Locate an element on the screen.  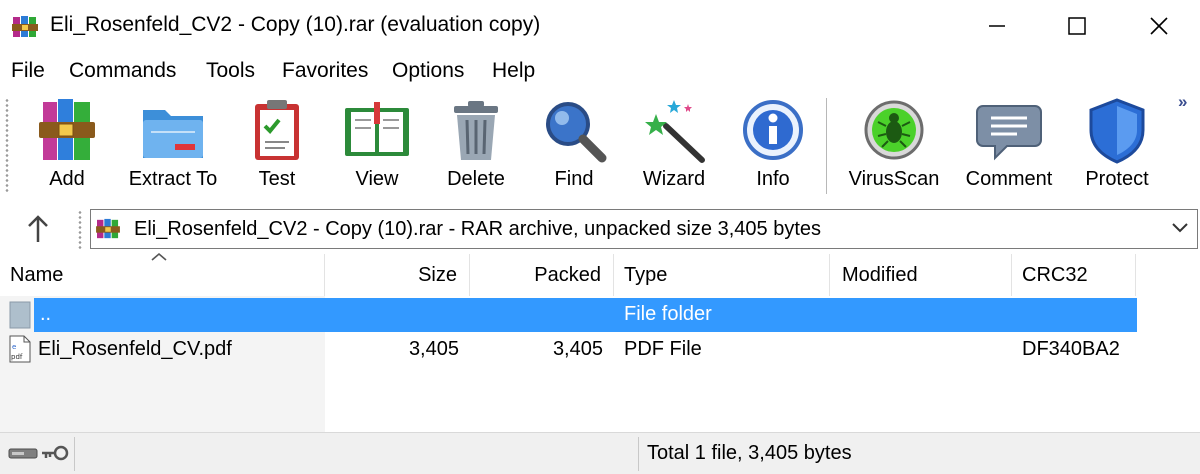
protect-label: Protect is located at coordinates (1117, 179).